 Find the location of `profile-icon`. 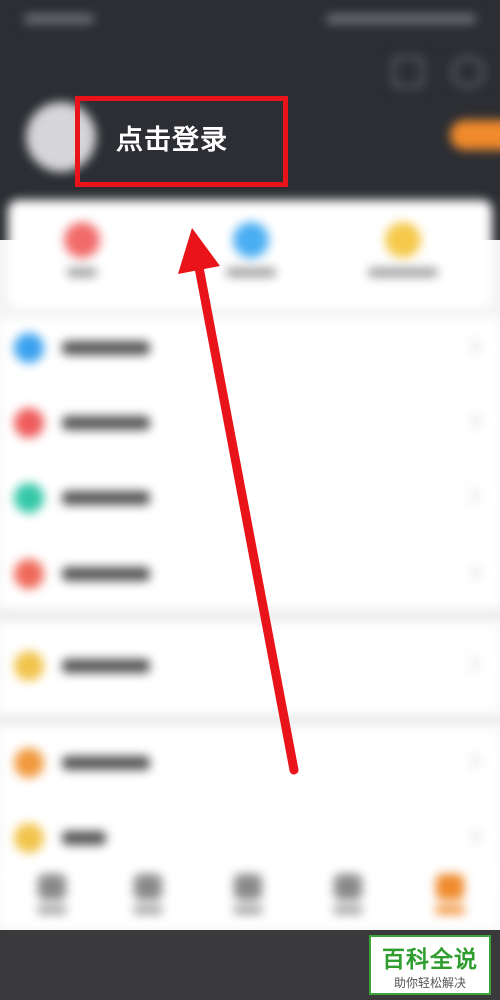

profile-icon is located at coordinates (450, 887).